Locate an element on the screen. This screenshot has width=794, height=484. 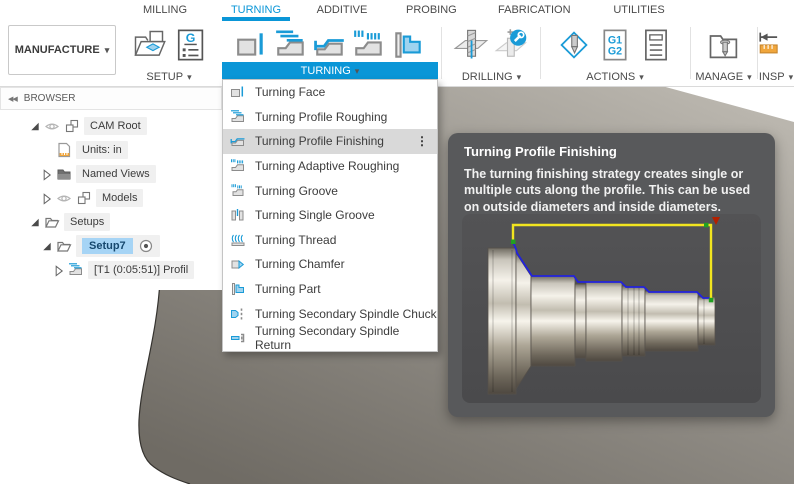
svg-text: G2 is located at coordinates (615, 52).